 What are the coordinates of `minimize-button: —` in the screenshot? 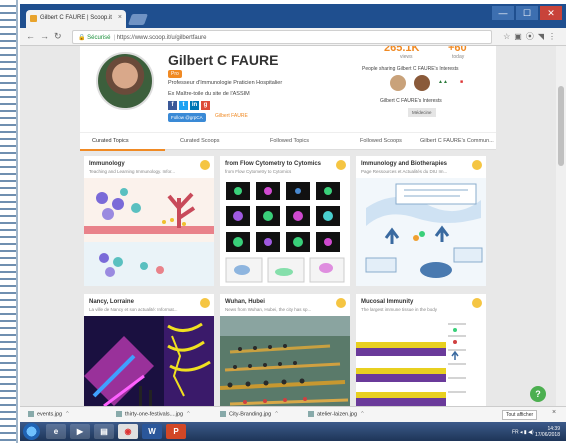 It's located at (503, 13).